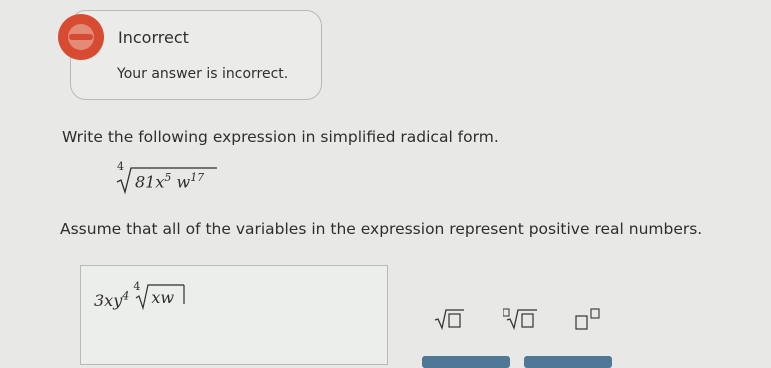 This screenshot has height=368, width=771. What do you see at coordinates (197, 177) in the screenshot?
I see `radicand-exponent-2: 17` at bounding box center [197, 177].